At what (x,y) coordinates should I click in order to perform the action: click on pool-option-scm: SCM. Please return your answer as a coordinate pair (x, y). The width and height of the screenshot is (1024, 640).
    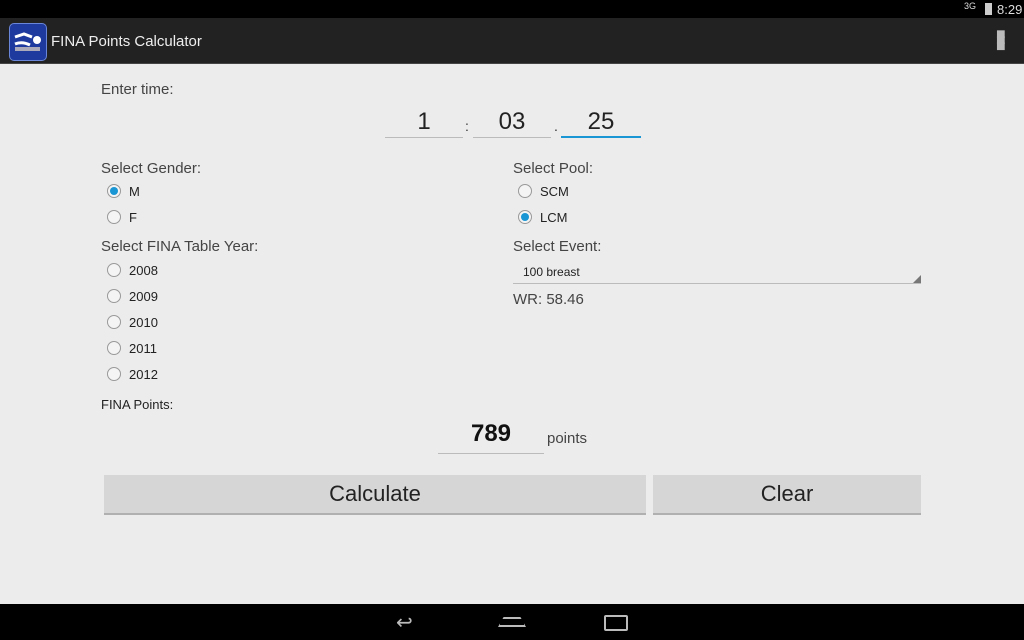
    Looking at the image, I should click on (543, 191).